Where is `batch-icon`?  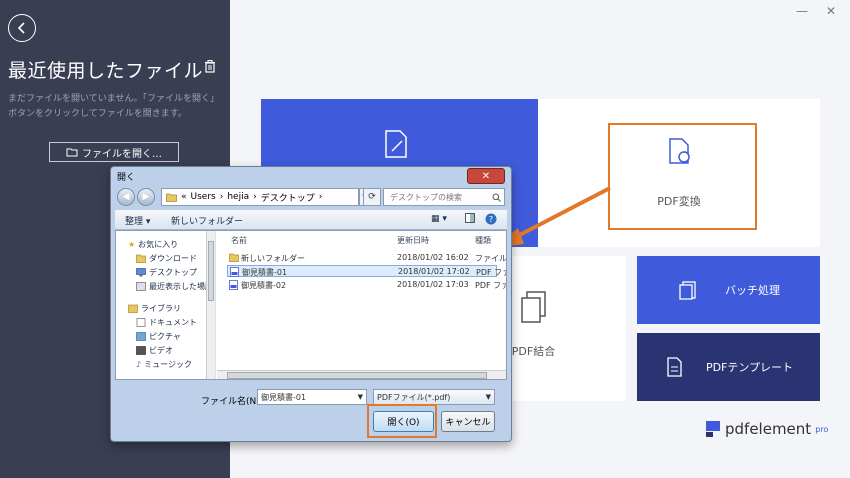 batch-icon is located at coordinates (687, 290).